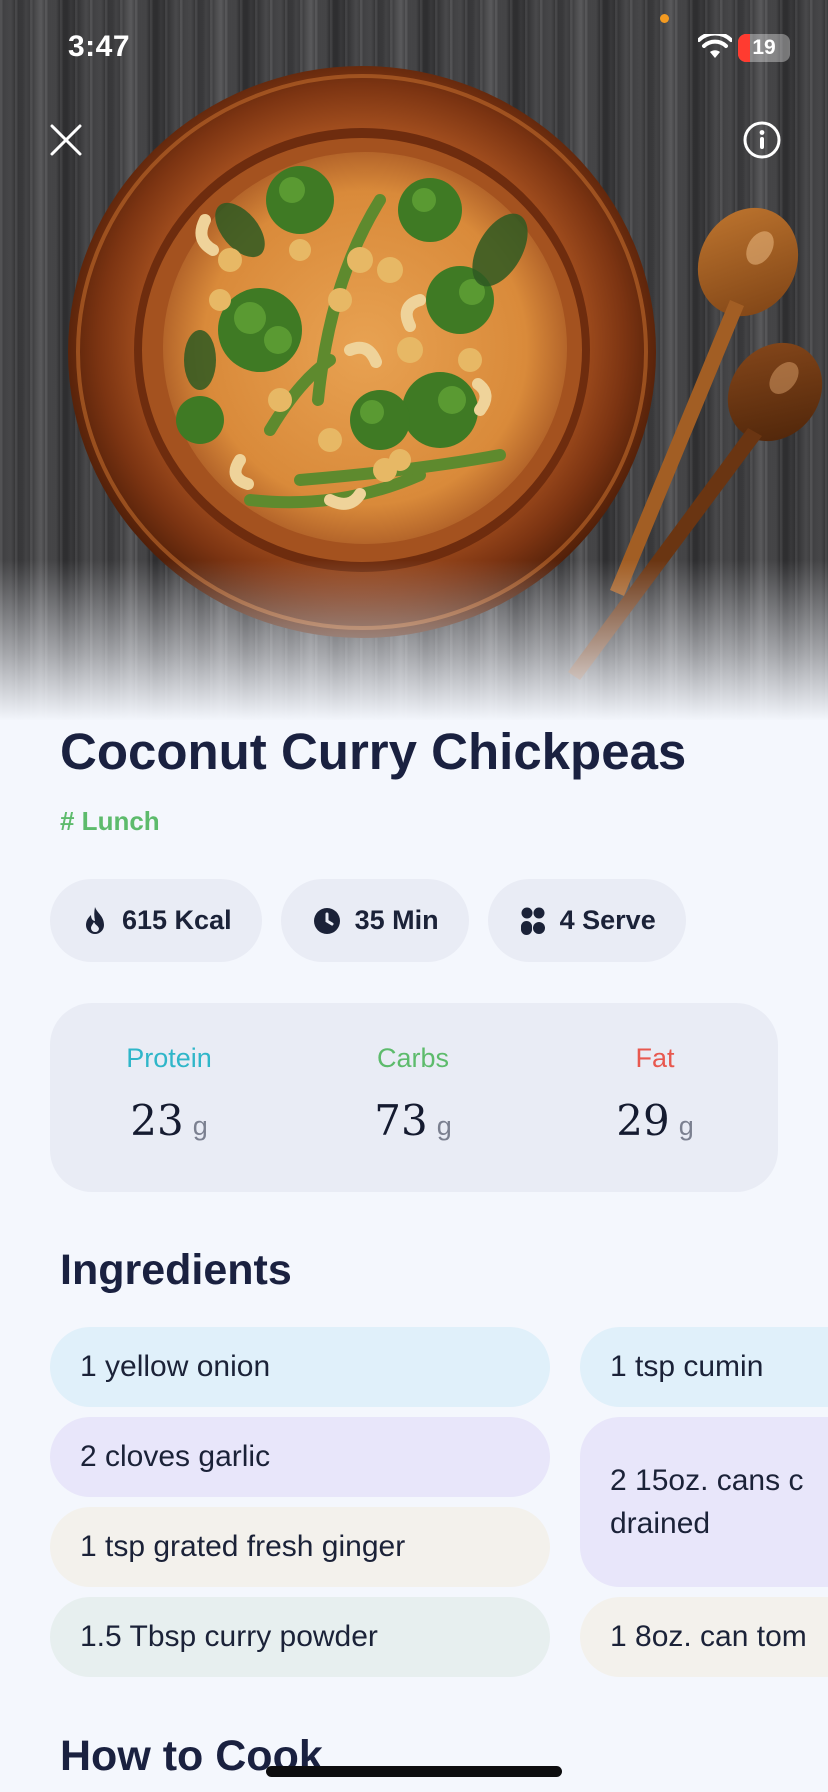 The width and height of the screenshot is (828, 1792). I want to click on ingredient-label: 1 8oz. can tom, so click(708, 1636).